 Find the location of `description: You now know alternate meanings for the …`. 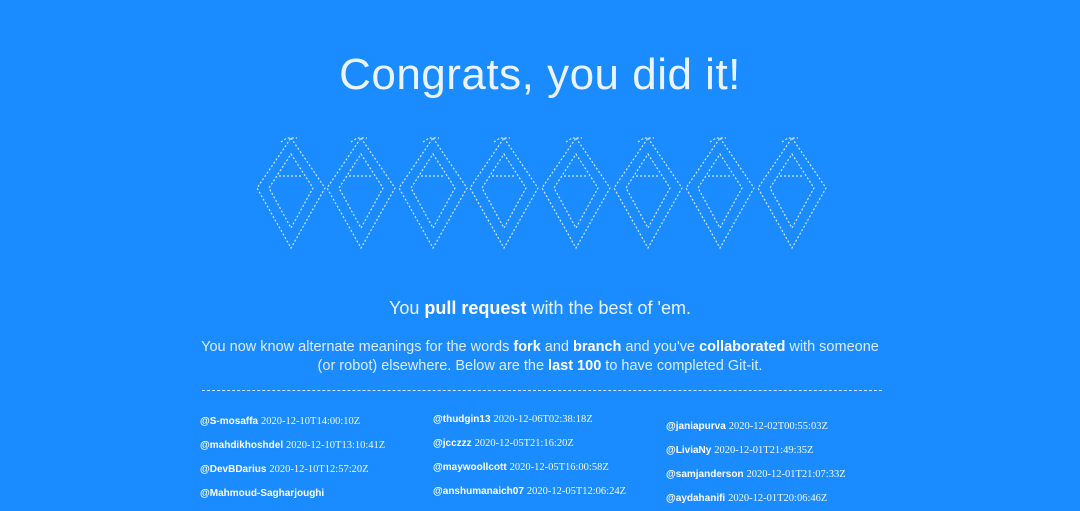

description: You now know alternate meanings for the … is located at coordinates (540, 356).